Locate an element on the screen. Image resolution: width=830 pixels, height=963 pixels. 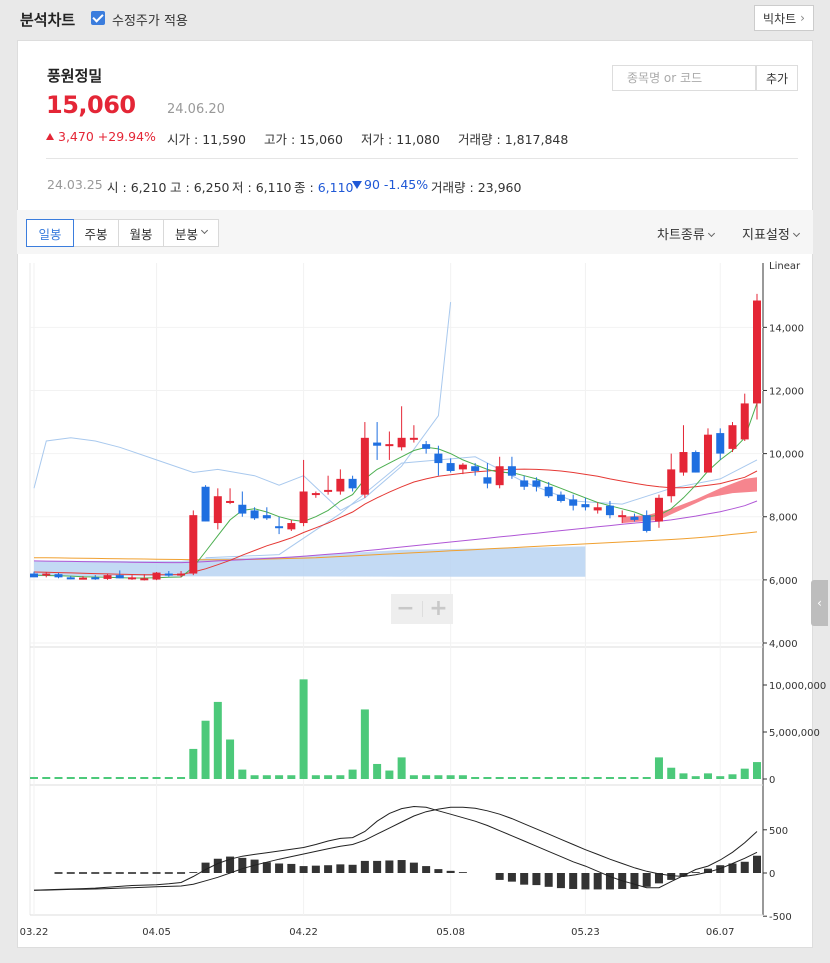
macd-tick-label: 0 is located at coordinates (772, 874).